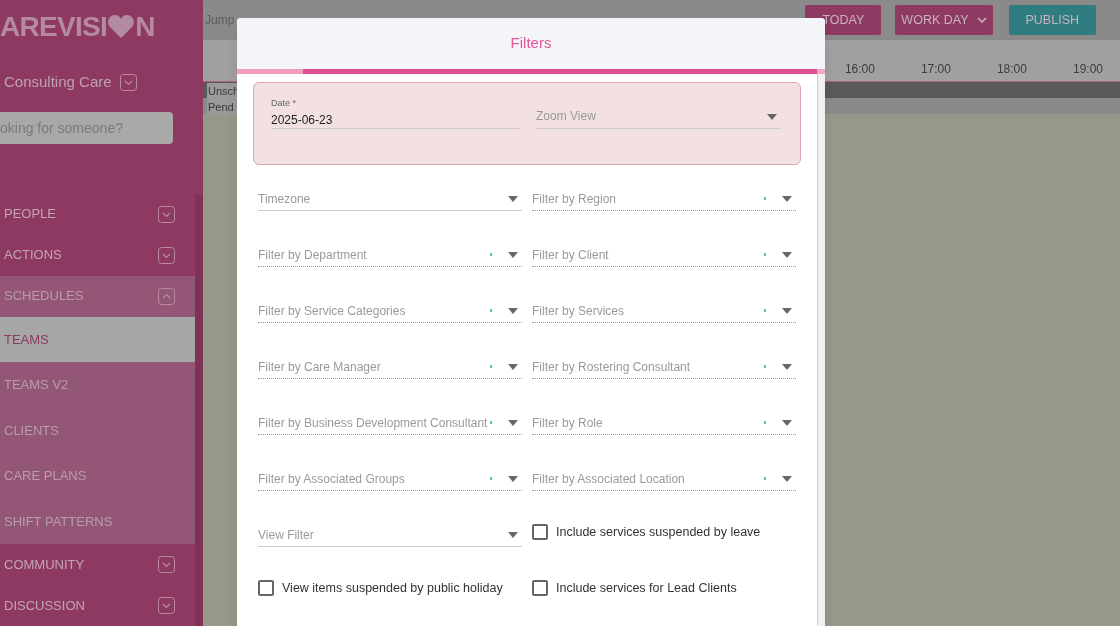  I want to click on hour-label: 16:00, so click(859, 69).